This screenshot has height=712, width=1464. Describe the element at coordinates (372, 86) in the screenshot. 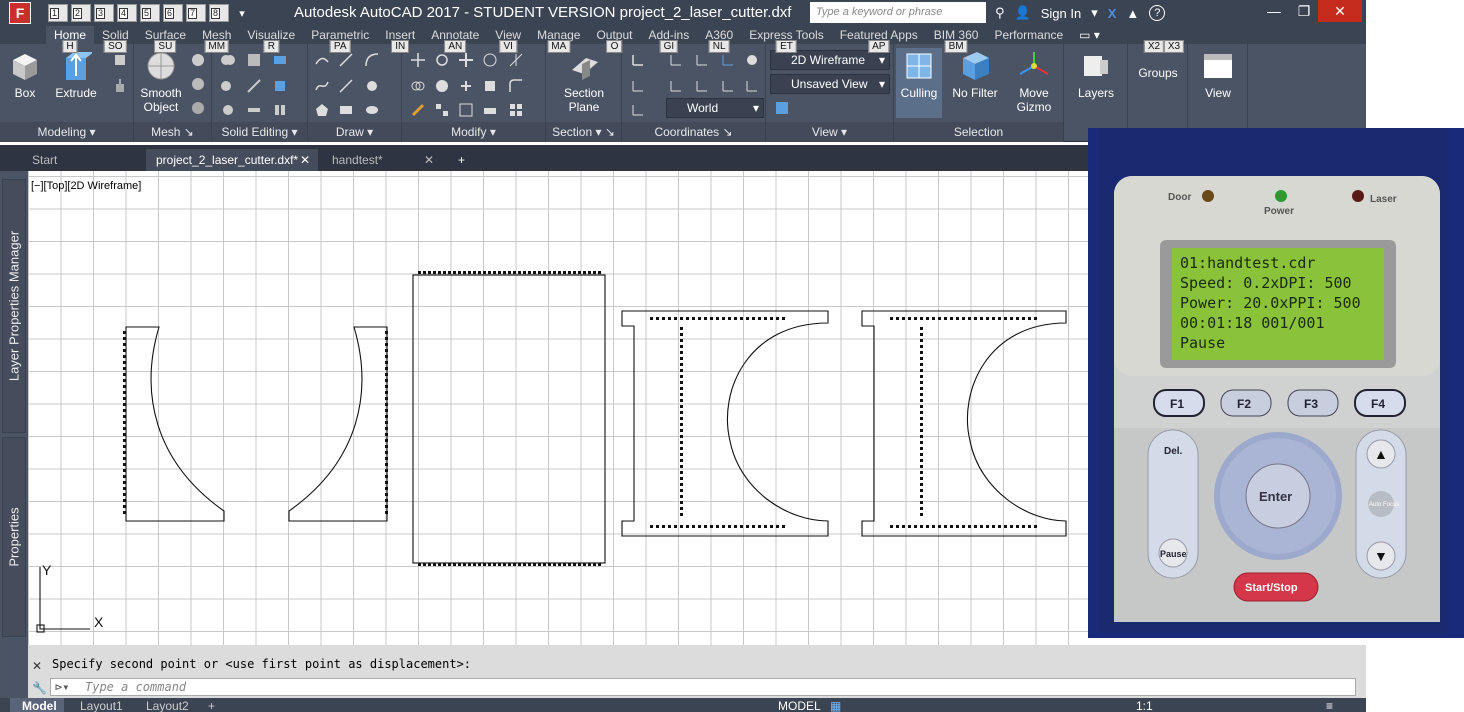

I see `circle-icon` at that location.